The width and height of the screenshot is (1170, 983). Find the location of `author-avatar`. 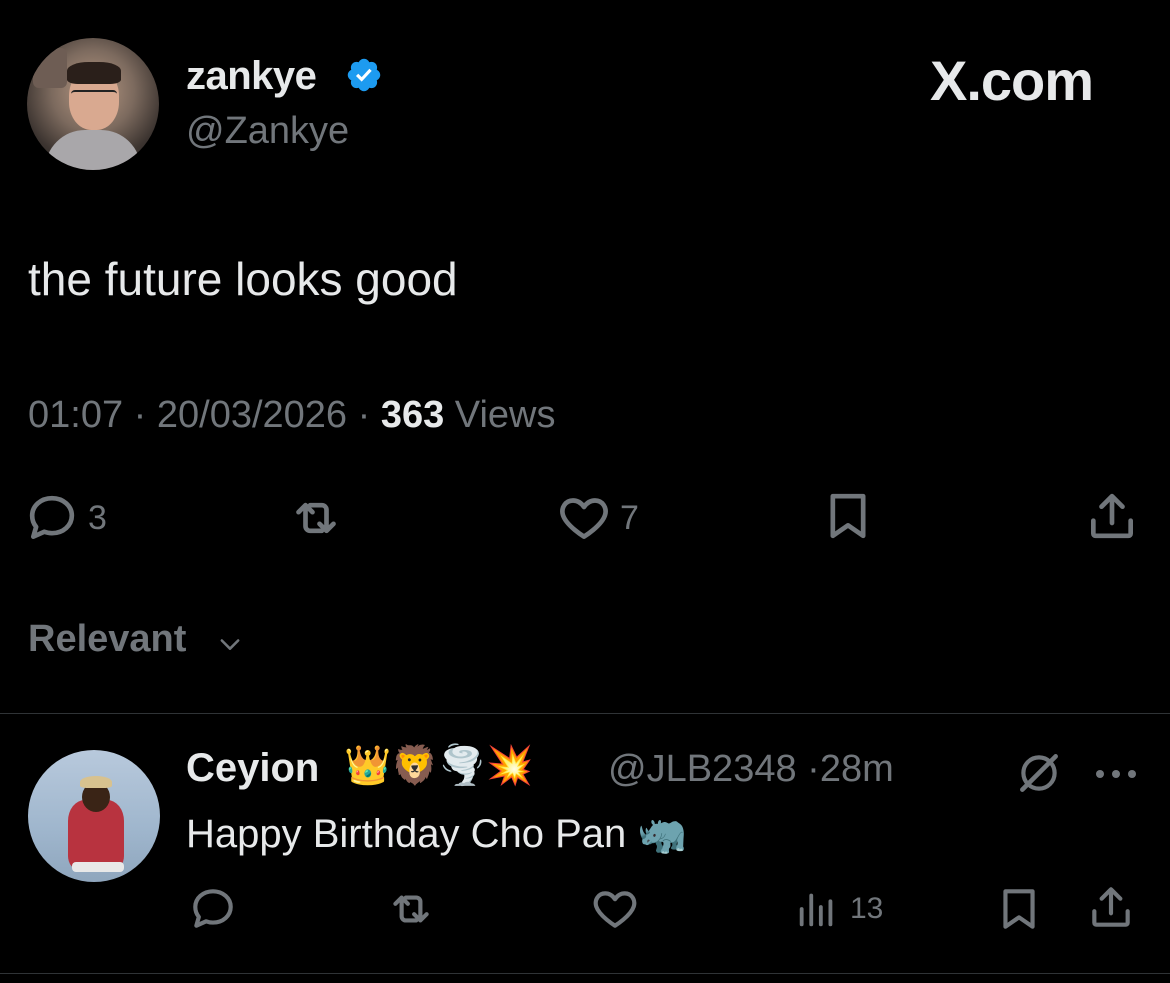

author-avatar is located at coordinates (93, 104).